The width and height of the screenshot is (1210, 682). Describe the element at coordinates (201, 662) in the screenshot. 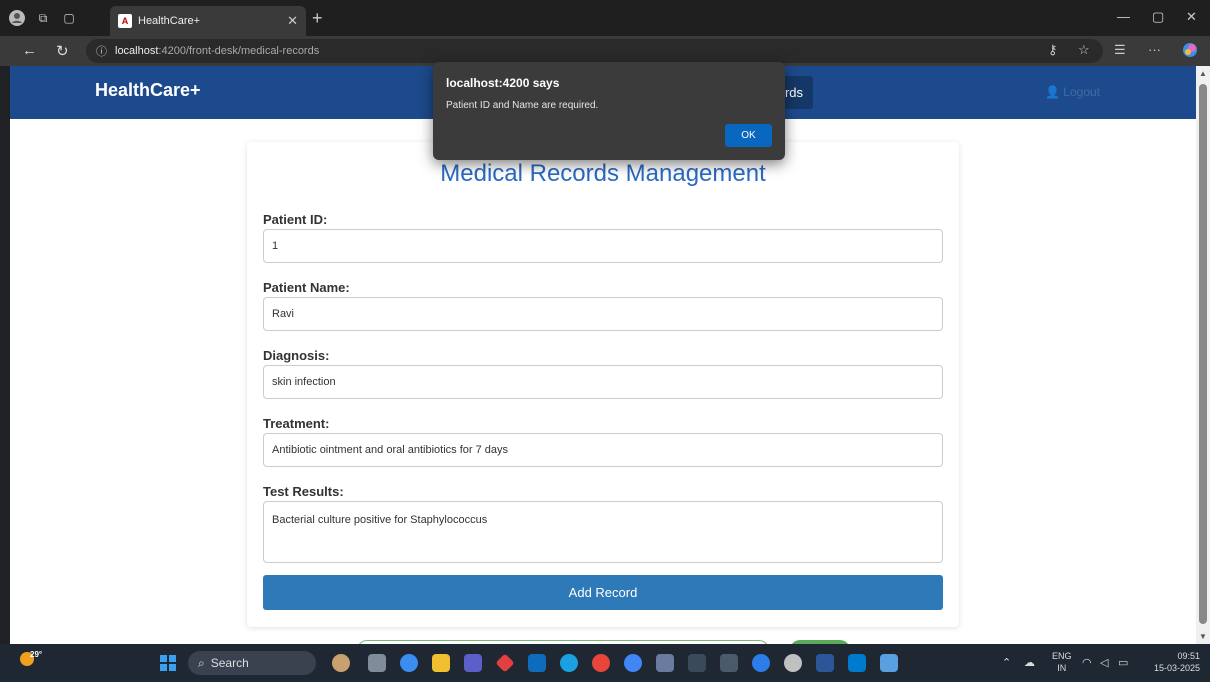

I see `search-icon: ⌕` at that location.